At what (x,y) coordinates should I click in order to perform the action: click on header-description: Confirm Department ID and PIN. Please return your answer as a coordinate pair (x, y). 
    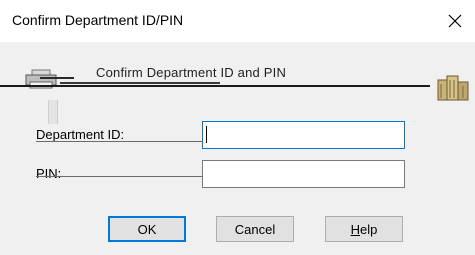
    Looking at the image, I should click on (191, 72).